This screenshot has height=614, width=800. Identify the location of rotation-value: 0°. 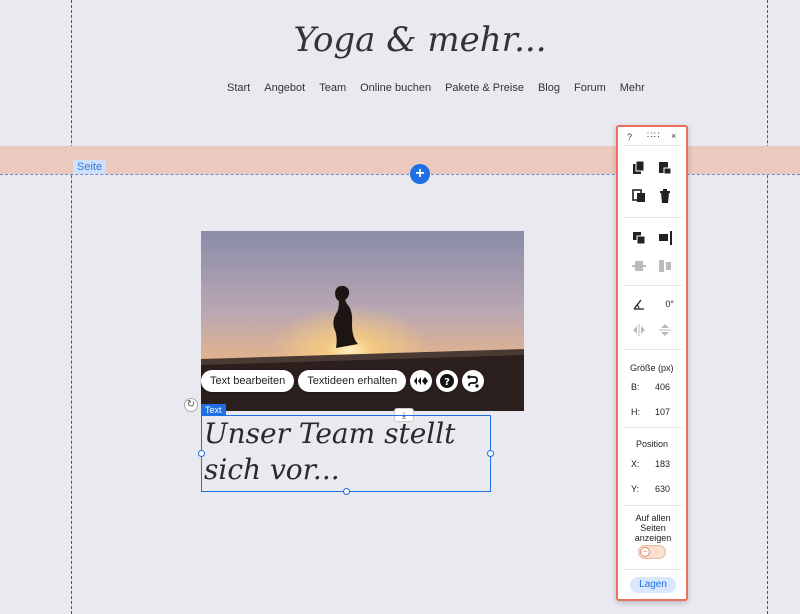
(659, 304).